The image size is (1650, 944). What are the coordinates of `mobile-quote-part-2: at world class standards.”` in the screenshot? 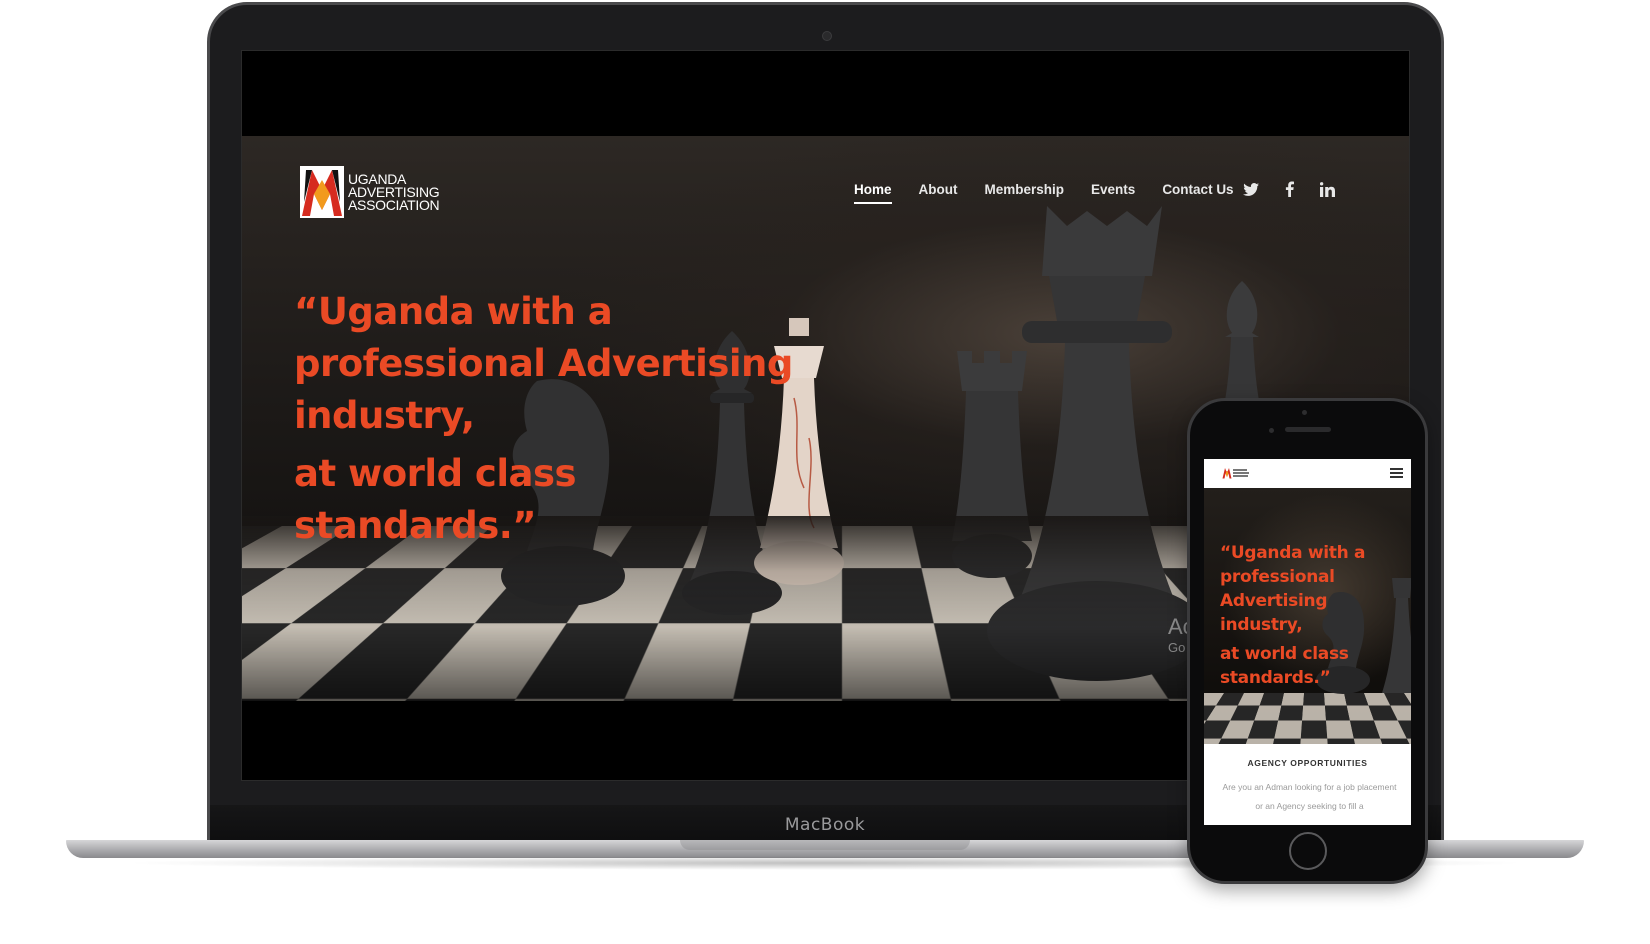 It's located at (1292, 666).